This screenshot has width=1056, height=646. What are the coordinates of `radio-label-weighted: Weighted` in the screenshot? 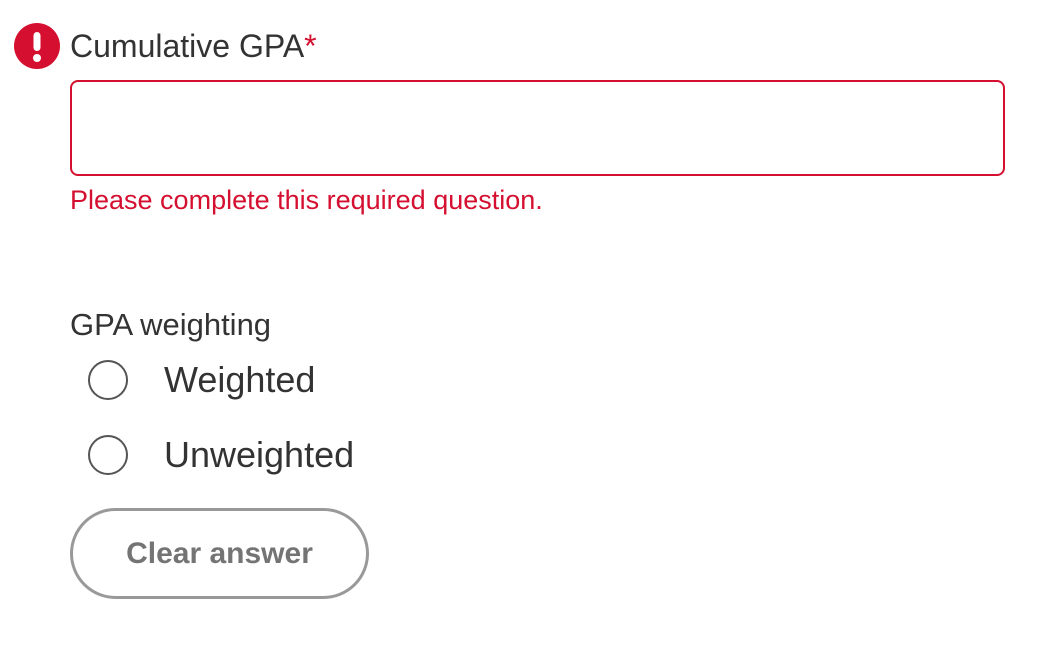 It's located at (240, 379).